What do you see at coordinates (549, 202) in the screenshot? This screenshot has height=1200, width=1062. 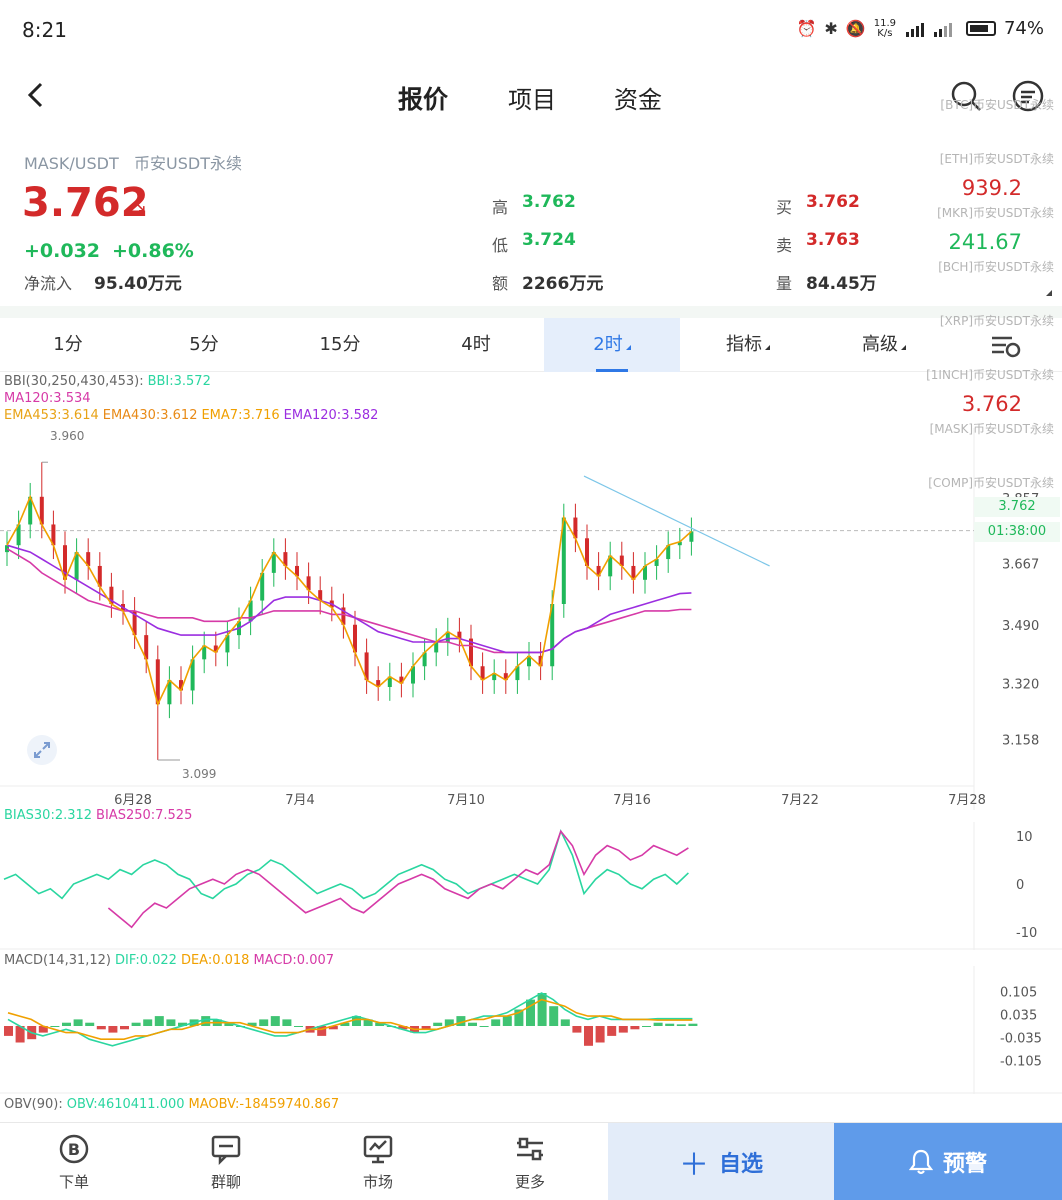 I see `high-value: 3.762` at bounding box center [549, 202].